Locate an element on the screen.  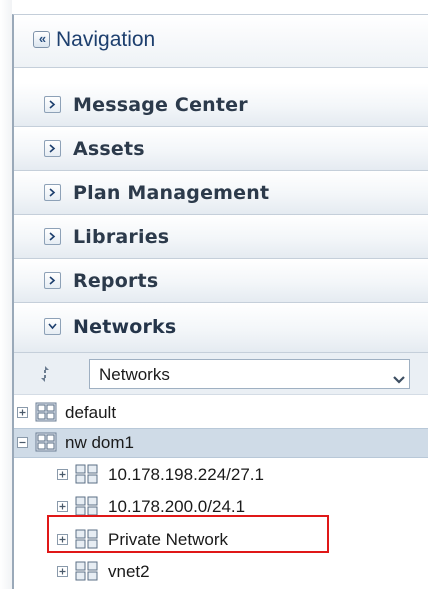
collapse-panel-button: « is located at coordinates (41, 39).